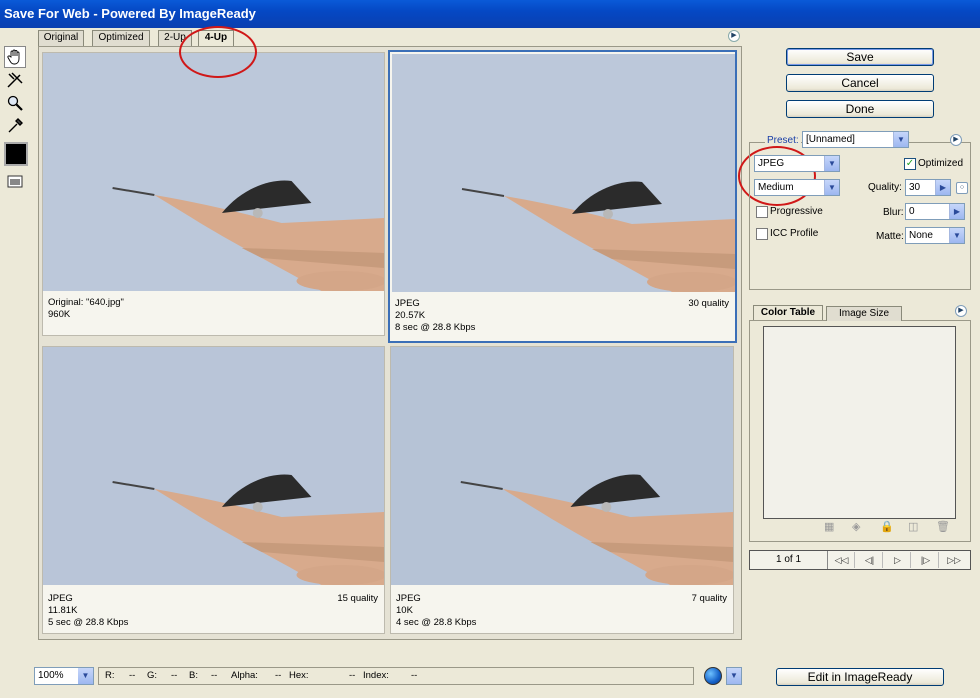 The width and height of the screenshot is (980, 698). I want to click on pane-quality: 30 quality, so click(708, 303).